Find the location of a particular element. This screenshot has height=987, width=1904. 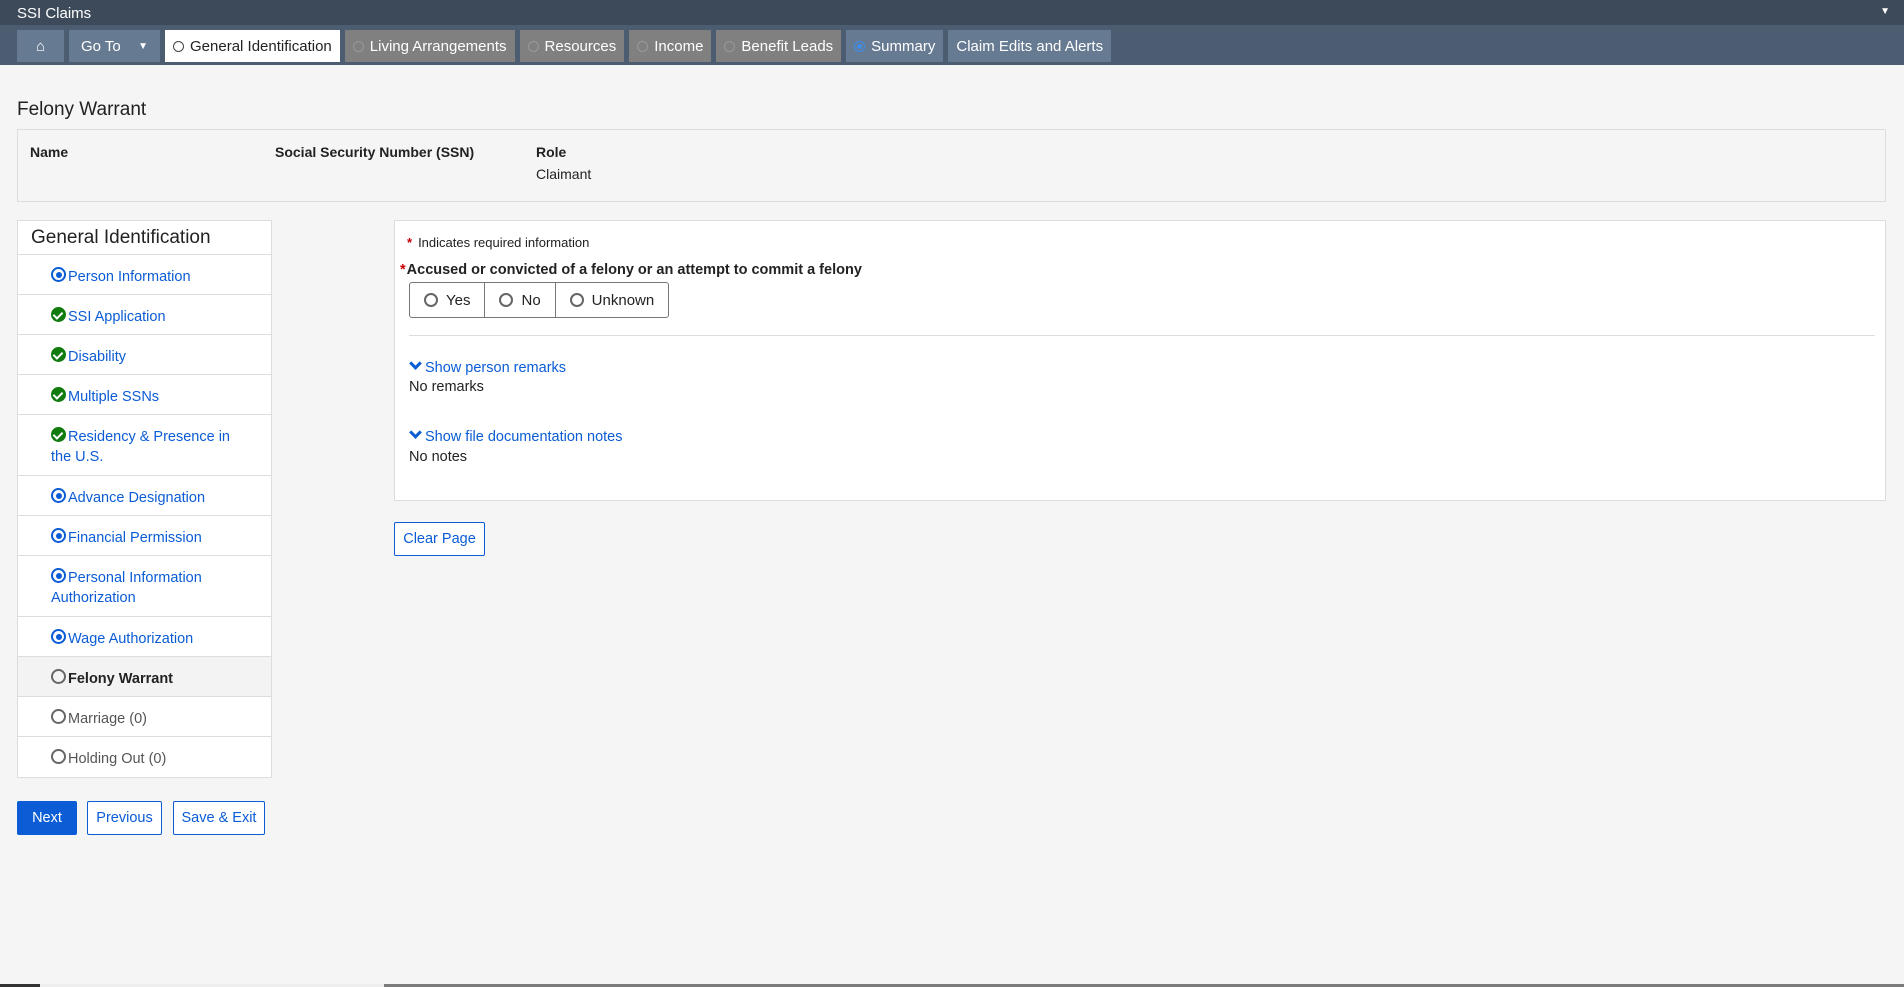

next-button: Next is located at coordinates (47, 818).